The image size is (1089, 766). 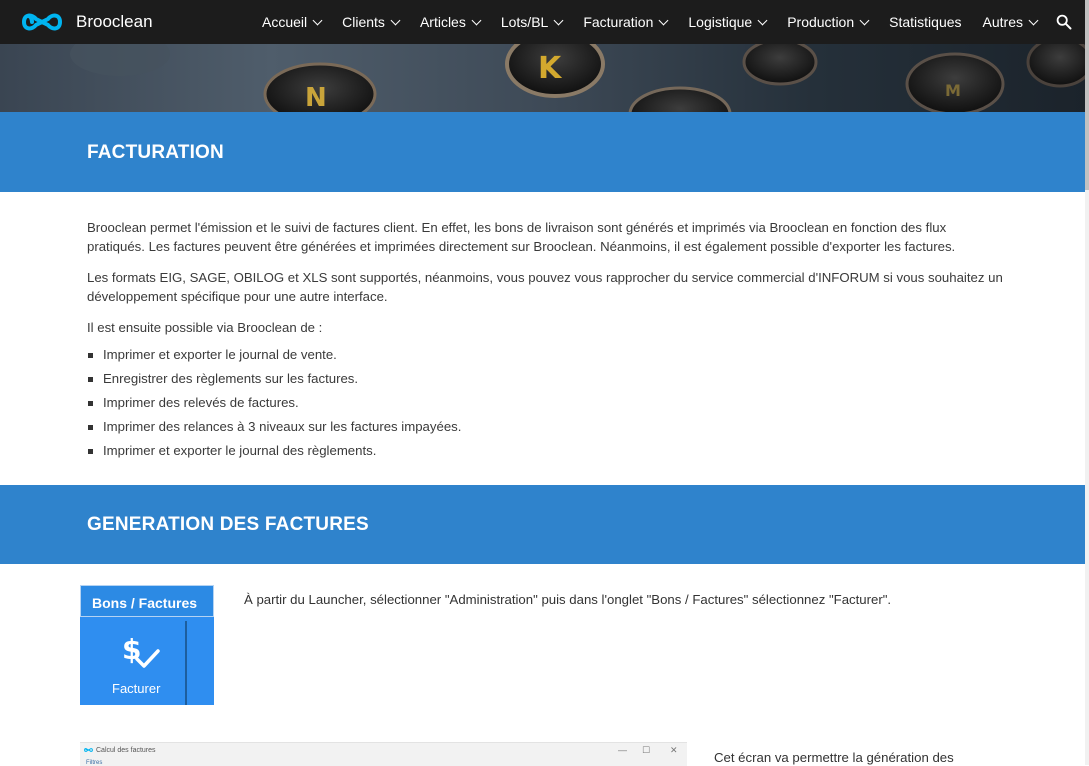 I want to click on nav-item-statistiques: Statistiques, so click(x=925, y=22).